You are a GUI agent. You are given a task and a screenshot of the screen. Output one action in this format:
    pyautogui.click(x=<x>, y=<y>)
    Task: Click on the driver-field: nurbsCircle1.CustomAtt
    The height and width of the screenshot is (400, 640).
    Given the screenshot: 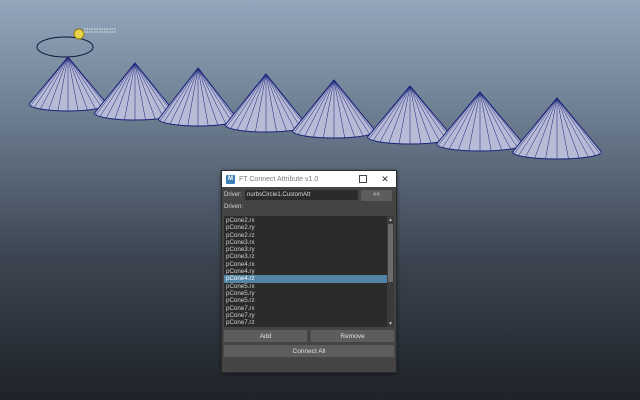 What is the action you would take?
    pyautogui.click(x=301, y=195)
    